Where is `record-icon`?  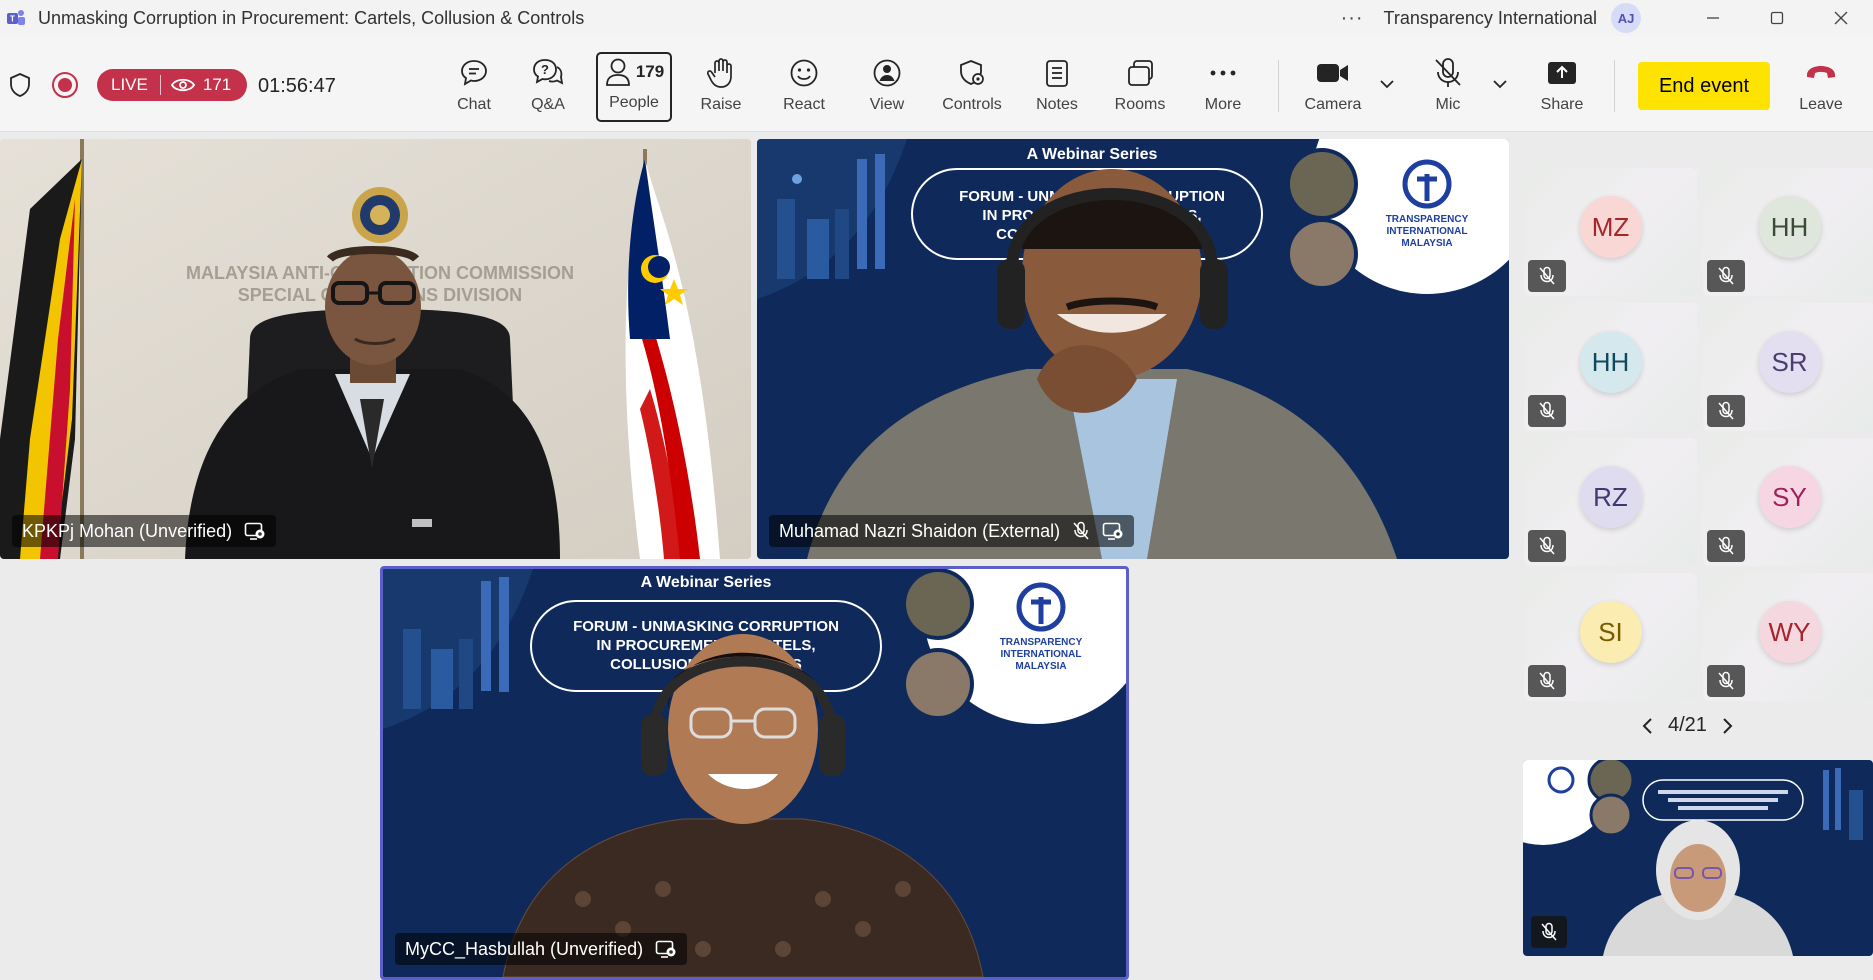
record-icon is located at coordinates (65, 85).